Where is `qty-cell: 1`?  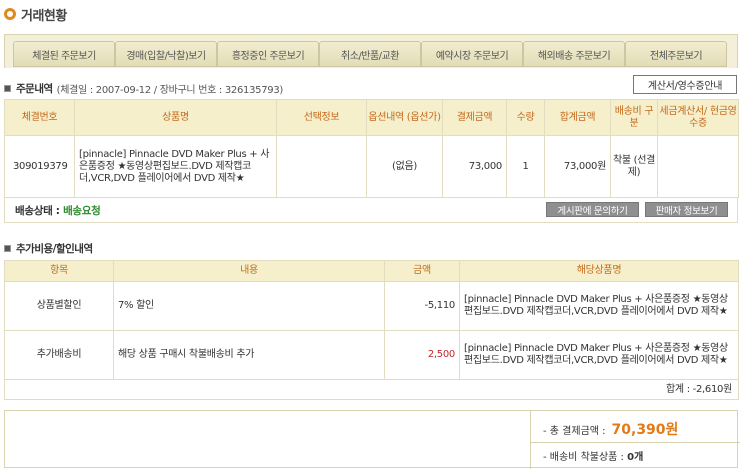 qty-cell: 1 is located at coordinates (525, 166).